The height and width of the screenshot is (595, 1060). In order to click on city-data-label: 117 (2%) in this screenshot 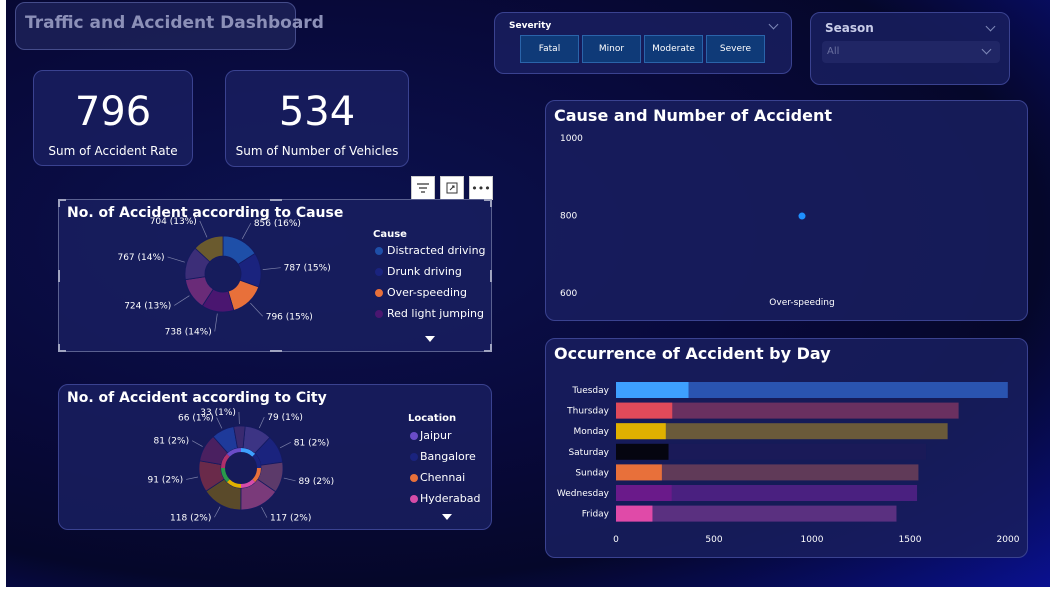, I will do `click(290, 519)`.